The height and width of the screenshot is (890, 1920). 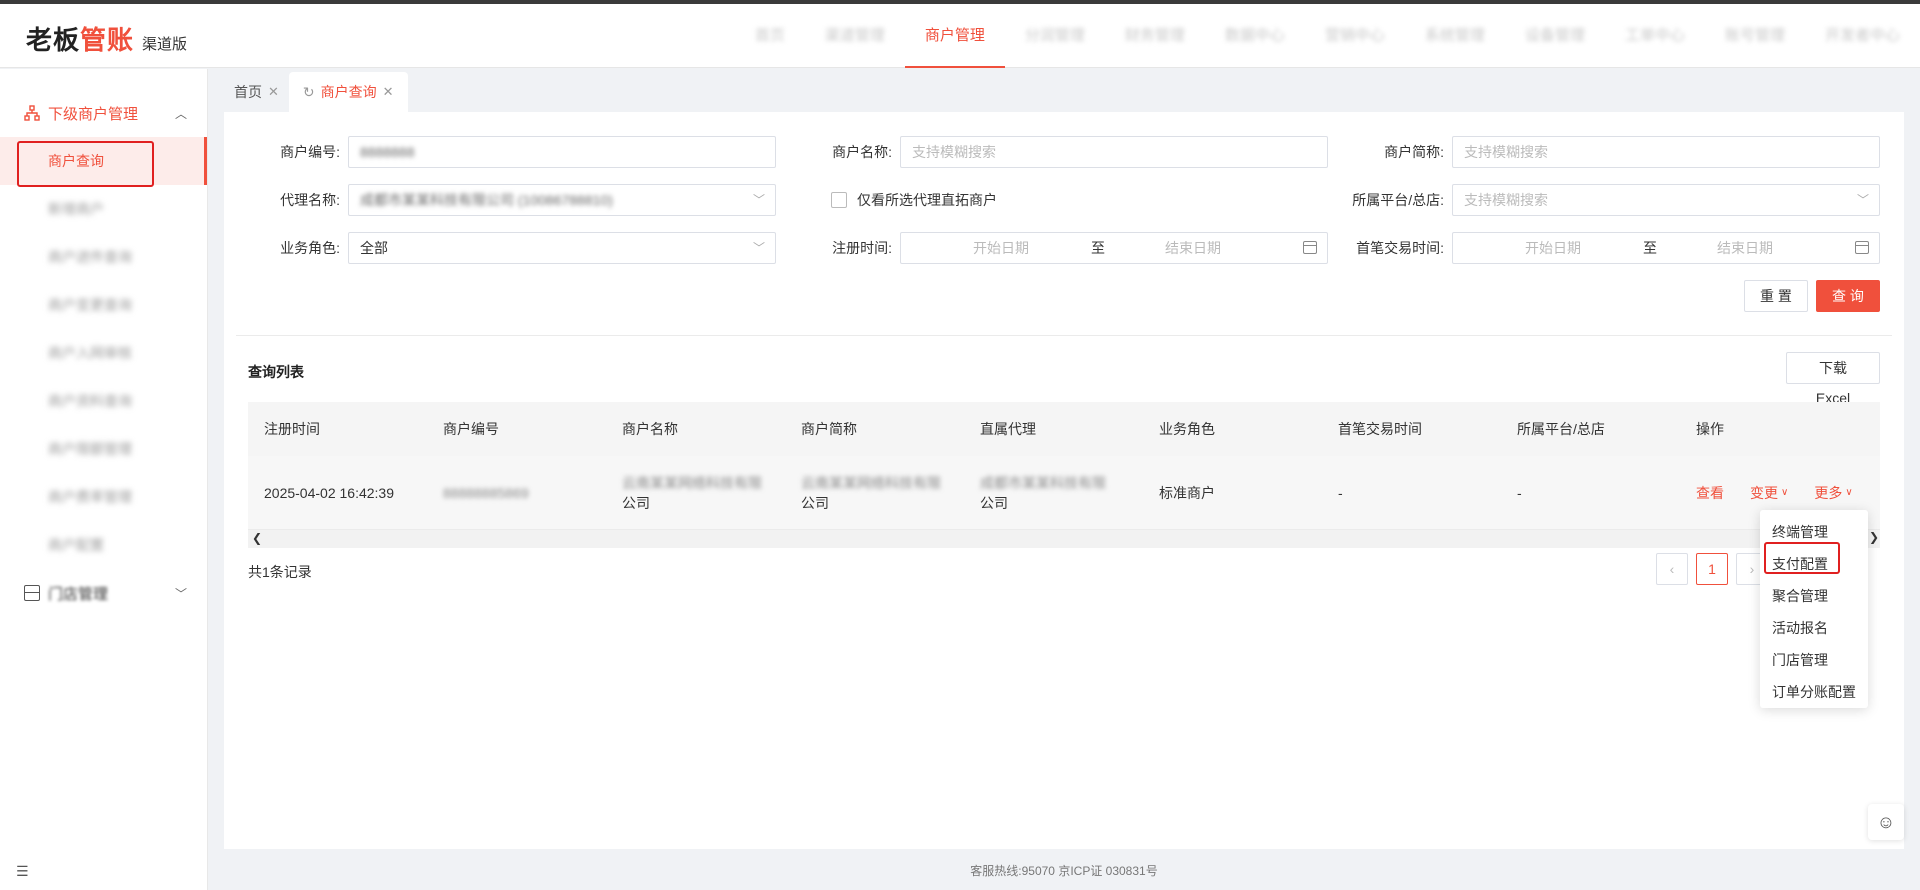 I want to click on reg-time-range: 开始日期 至 结束日期, so click(x=1114, y=248).